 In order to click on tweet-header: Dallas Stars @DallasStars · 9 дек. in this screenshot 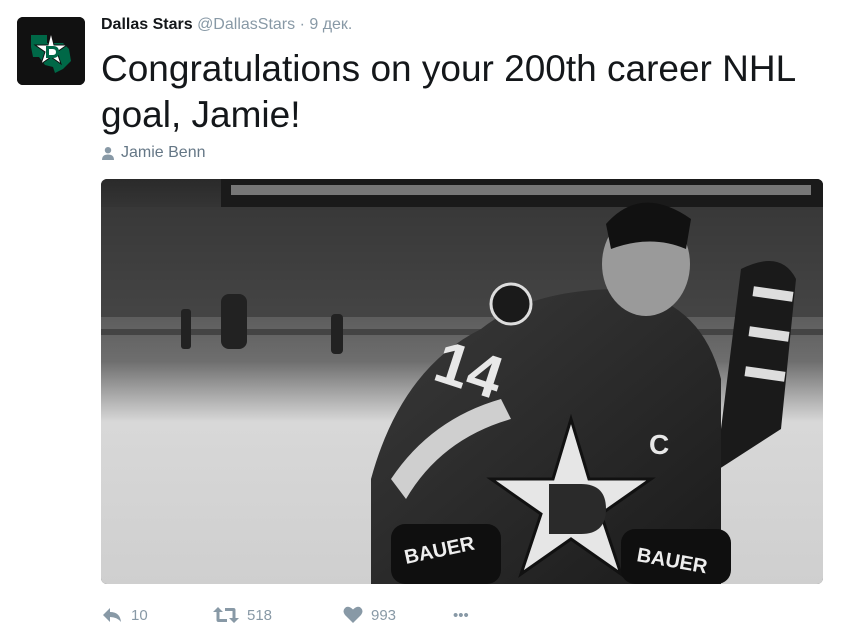, I will do `click(226, 25)`.